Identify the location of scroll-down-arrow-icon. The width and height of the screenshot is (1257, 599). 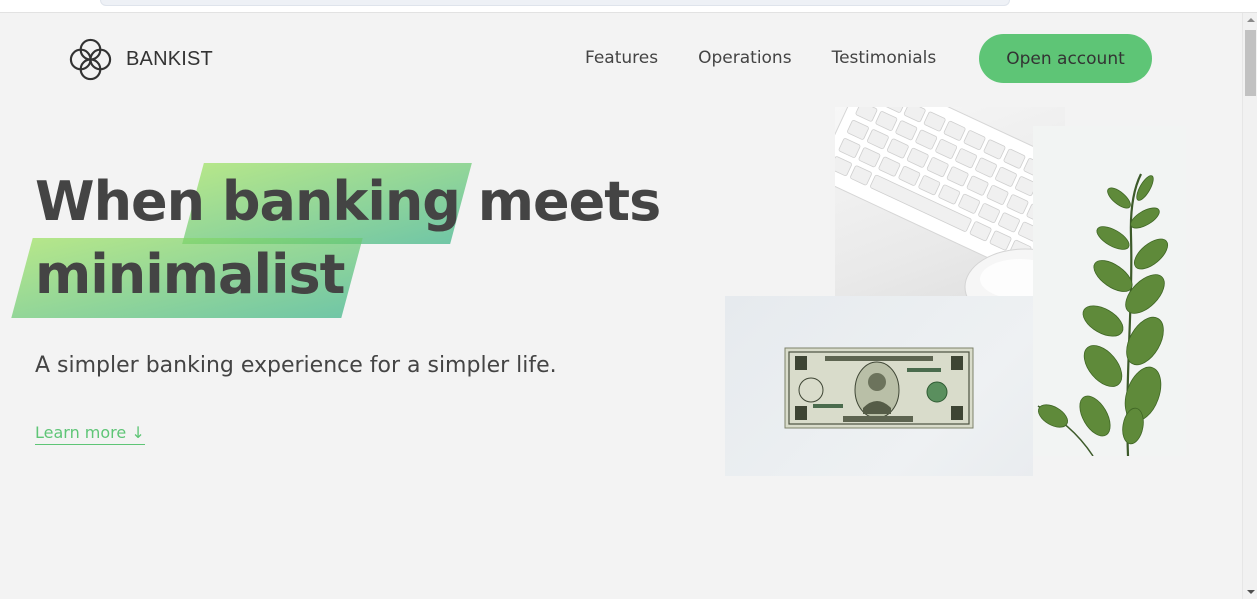
(1251, 592).